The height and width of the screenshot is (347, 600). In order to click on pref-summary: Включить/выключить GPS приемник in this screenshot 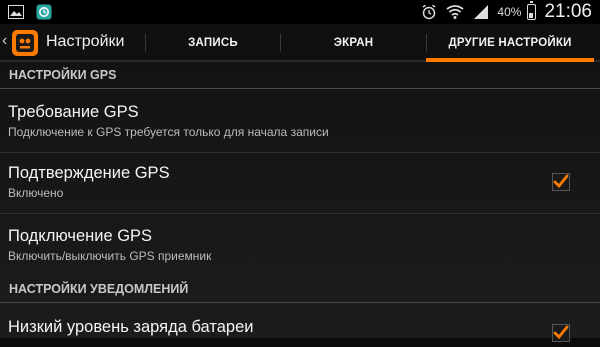, I will do `click(110, 256)`.